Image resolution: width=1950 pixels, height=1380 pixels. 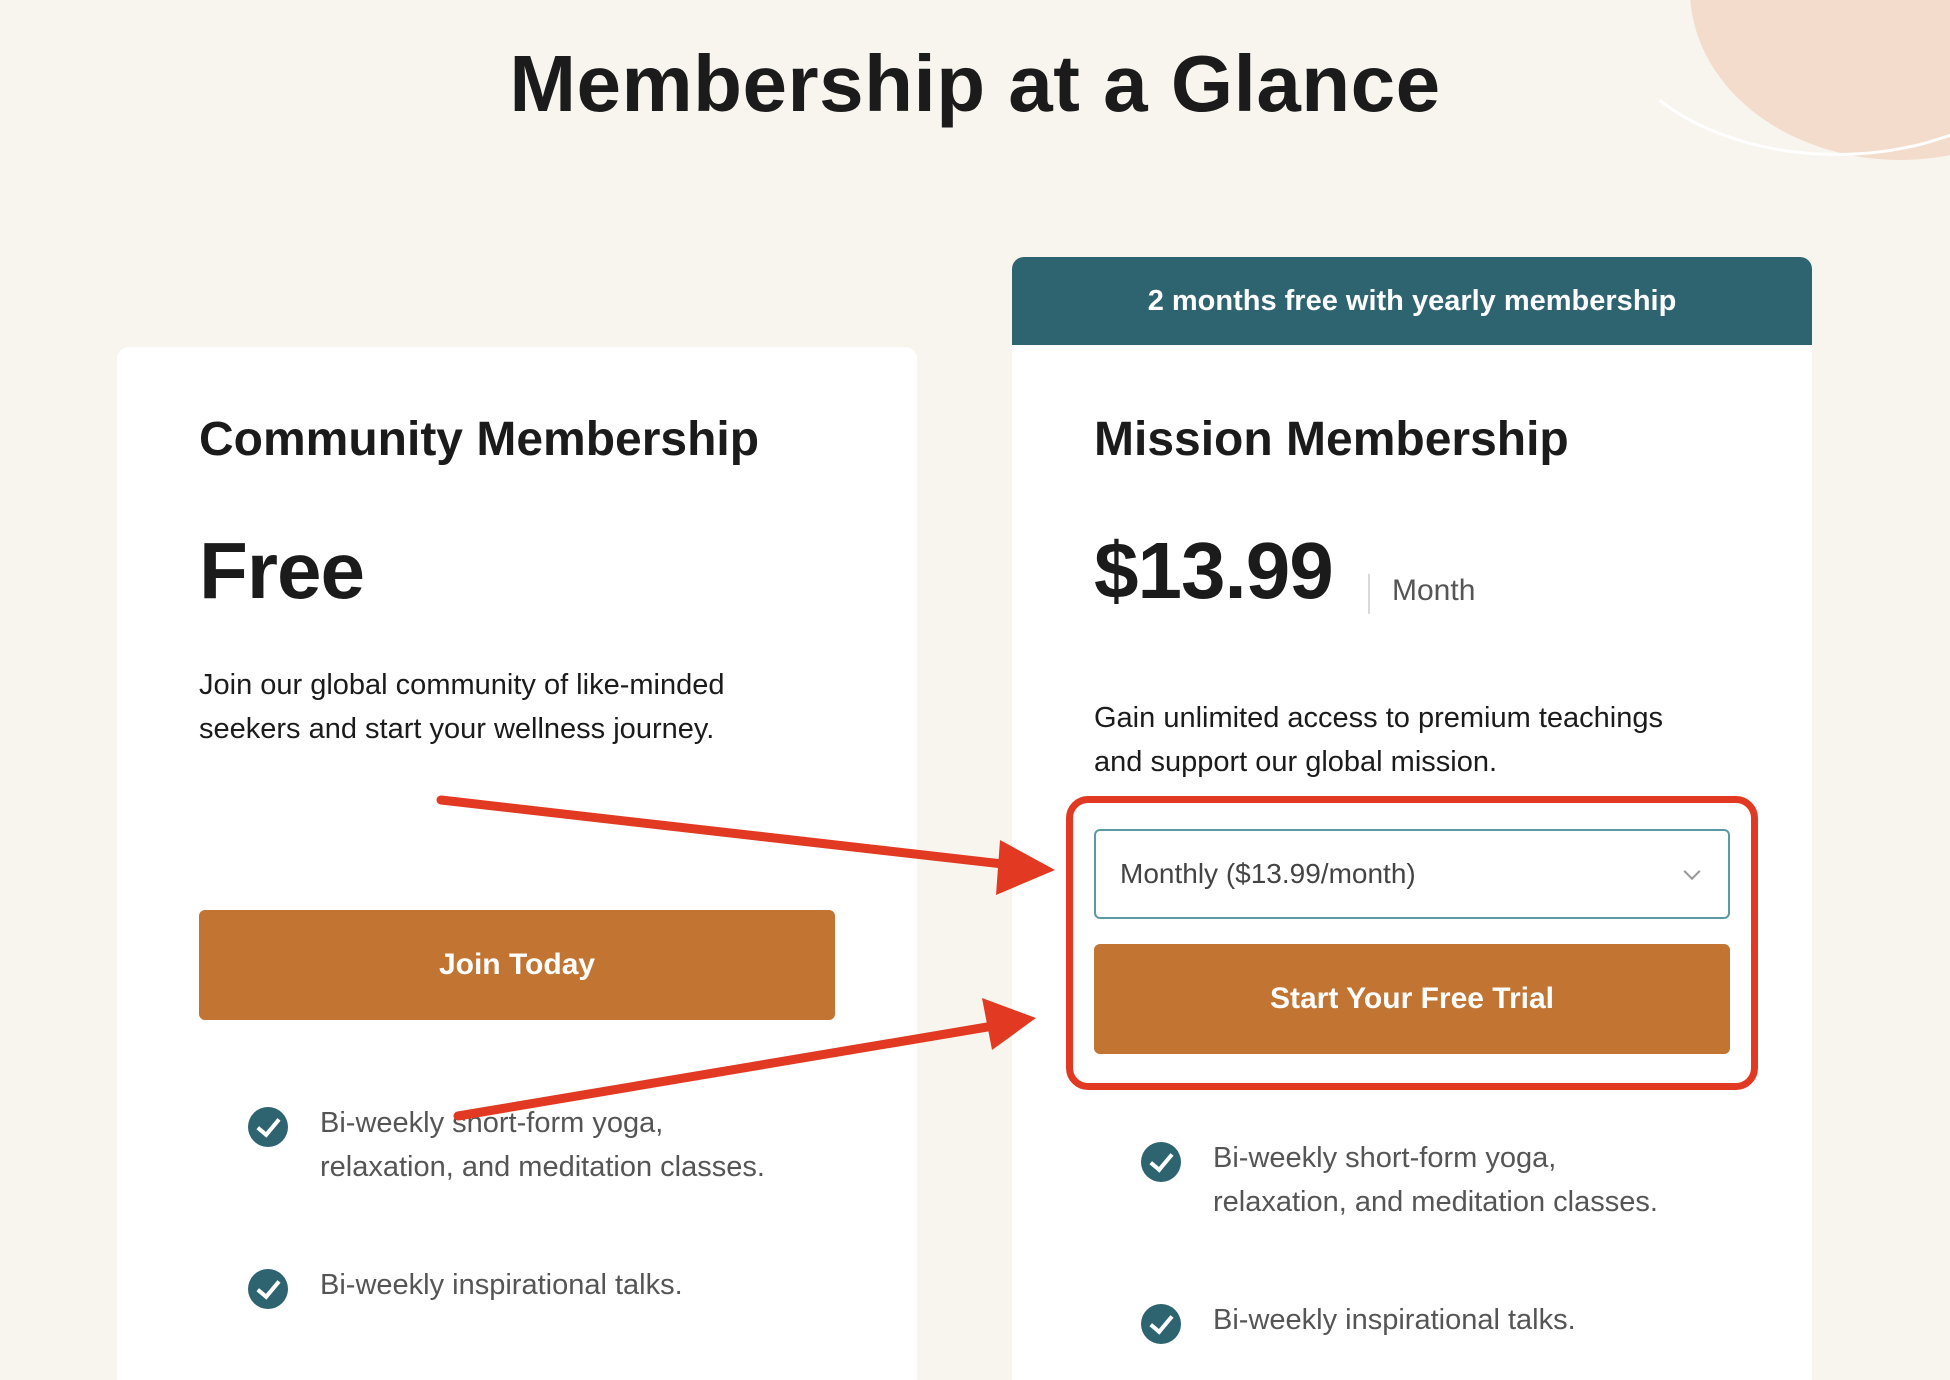 What do you see at coordinates (745, 845) in the screenshot?
I see `annotation-arrow-to-select` at bounding box center [745, 845].